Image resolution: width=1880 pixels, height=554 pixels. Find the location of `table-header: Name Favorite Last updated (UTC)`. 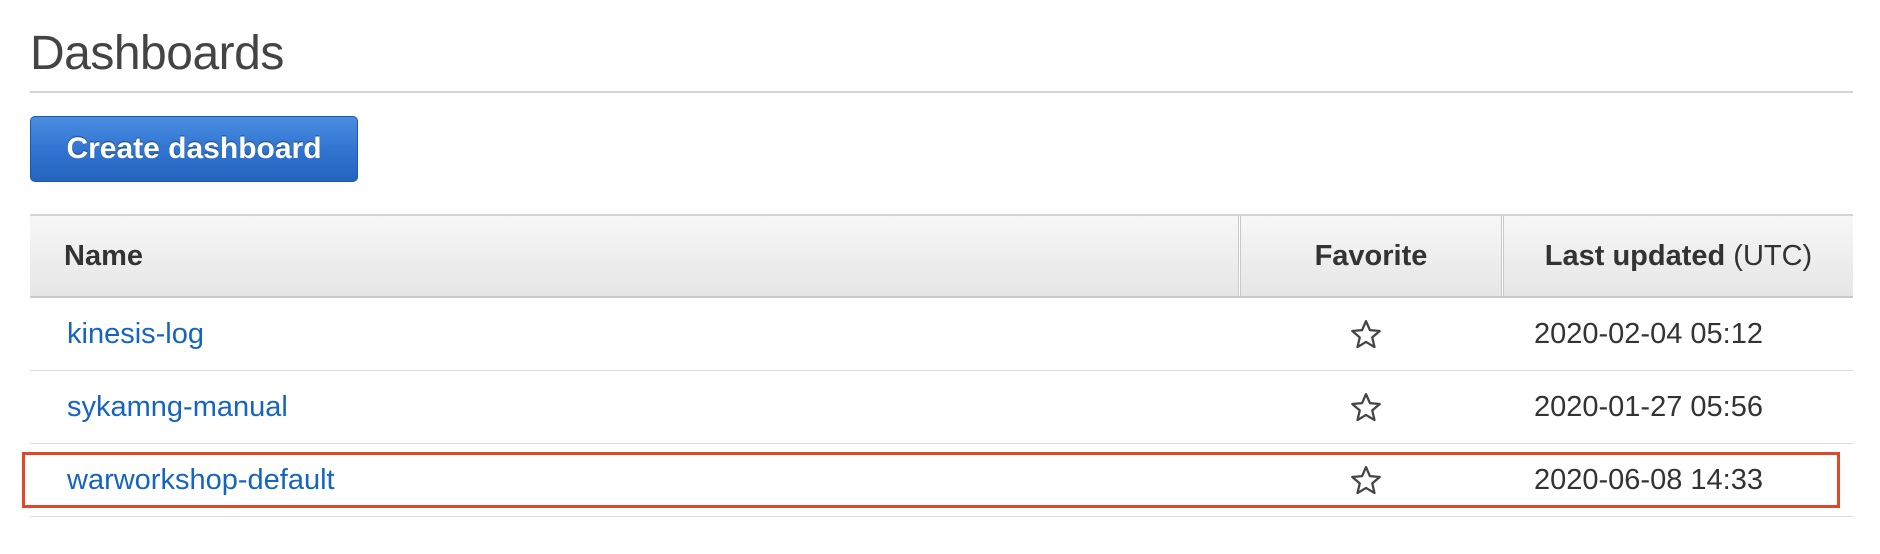

table-header: Name Favorite Last updated (UTC) is located at coordinates (941, 256).